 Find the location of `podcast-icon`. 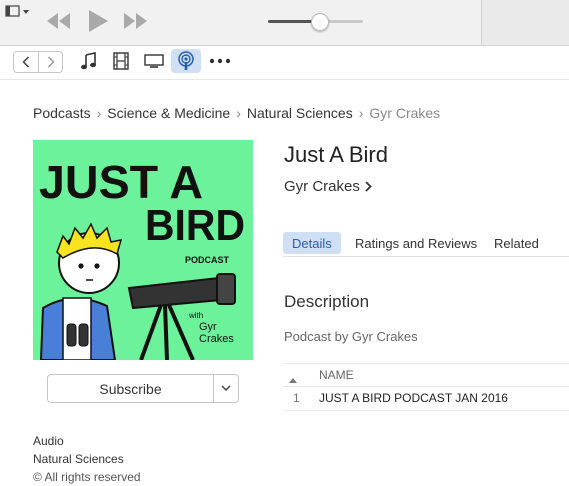

podcast-icon is located at coordinates (186, 60).